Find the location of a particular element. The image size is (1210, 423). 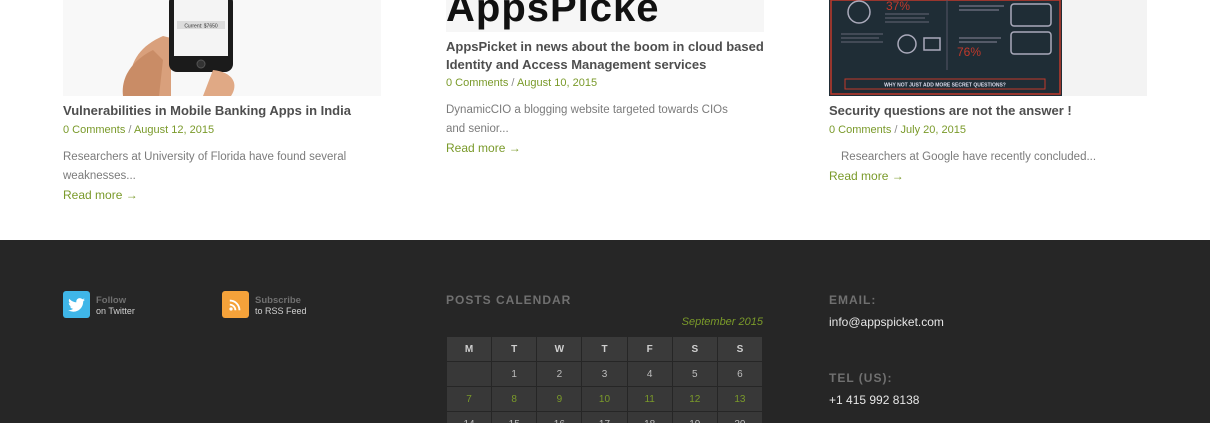

calendar-empty-day is located at coordinates (469, 374).